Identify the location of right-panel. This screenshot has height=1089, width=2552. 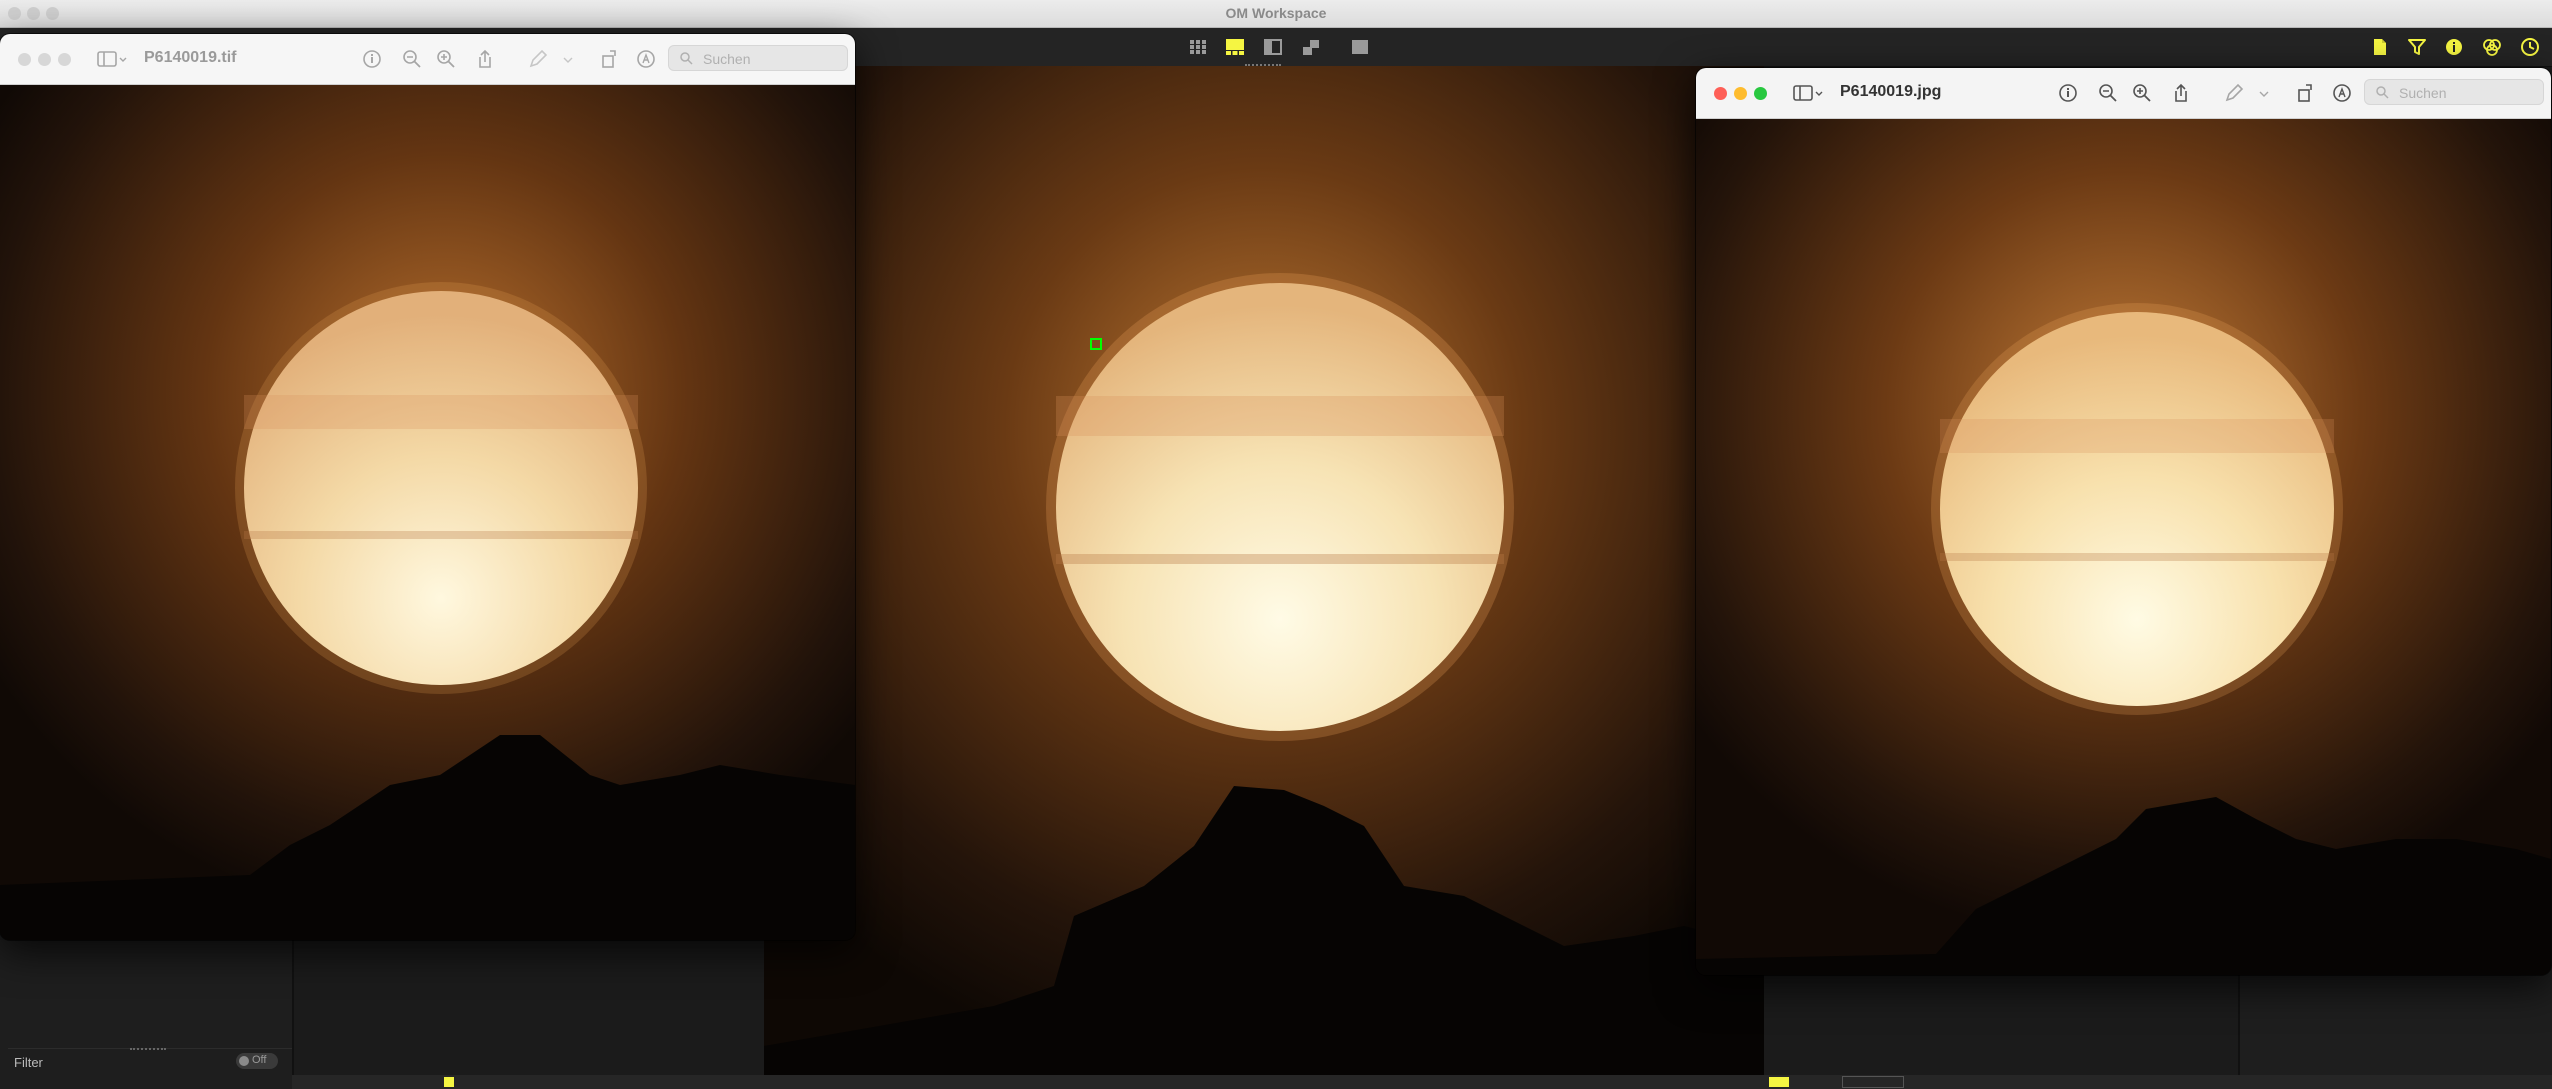
(2395, 1020).